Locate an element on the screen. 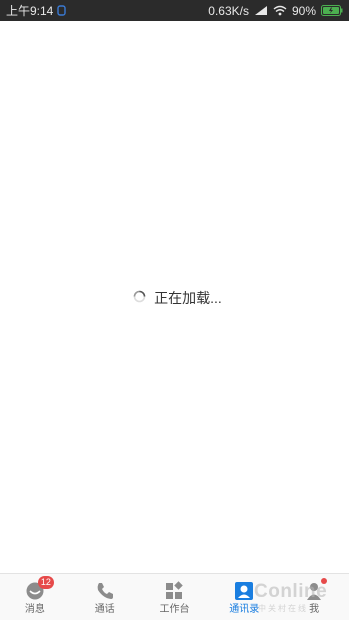 The height and width of the screenshot is (620, 349). wifi-icon is located at coordinates (280, 10).